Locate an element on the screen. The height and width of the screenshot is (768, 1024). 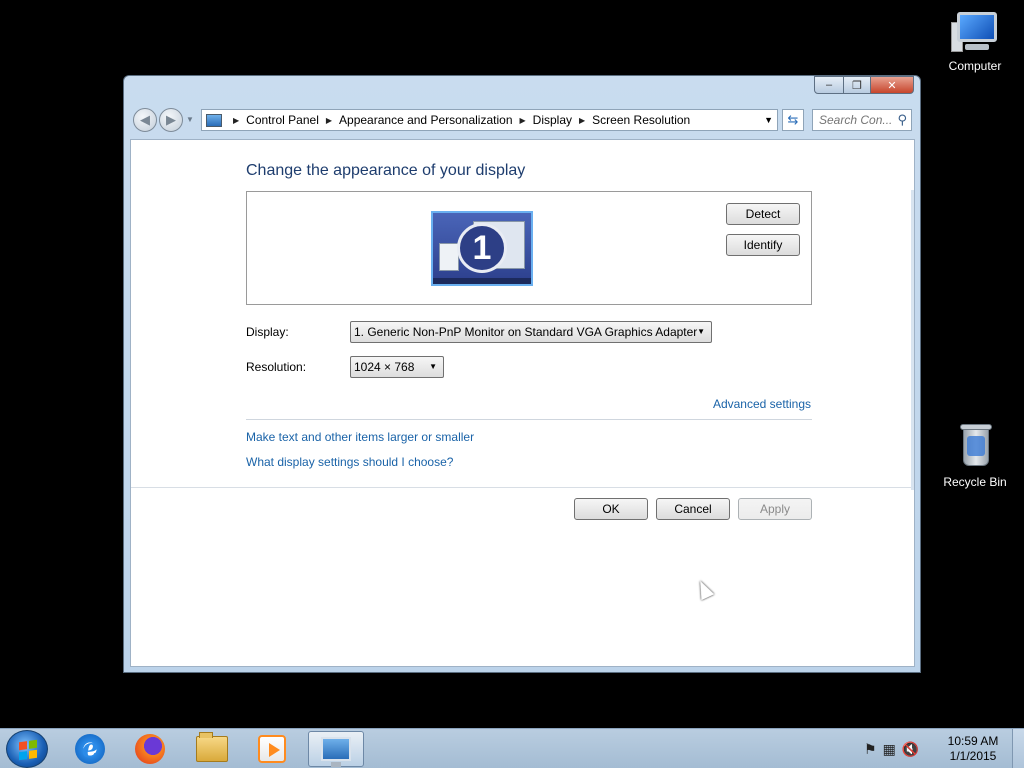
back-button: ◀ is located at coordinates (145, 120).